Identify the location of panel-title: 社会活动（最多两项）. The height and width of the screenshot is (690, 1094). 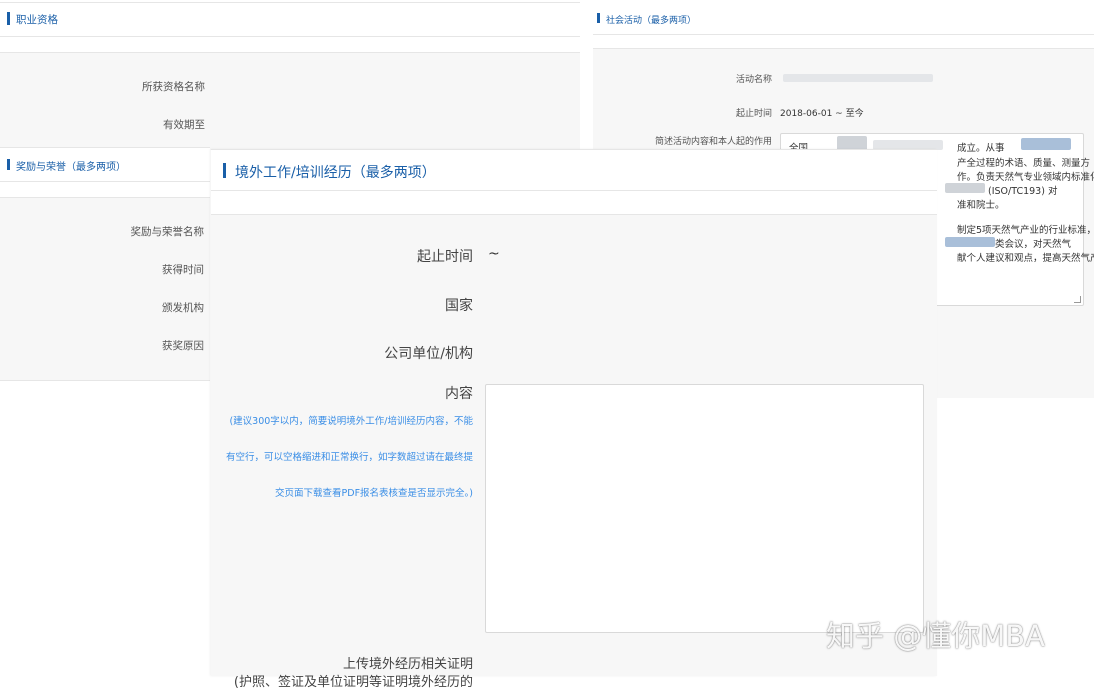
(651, 21).